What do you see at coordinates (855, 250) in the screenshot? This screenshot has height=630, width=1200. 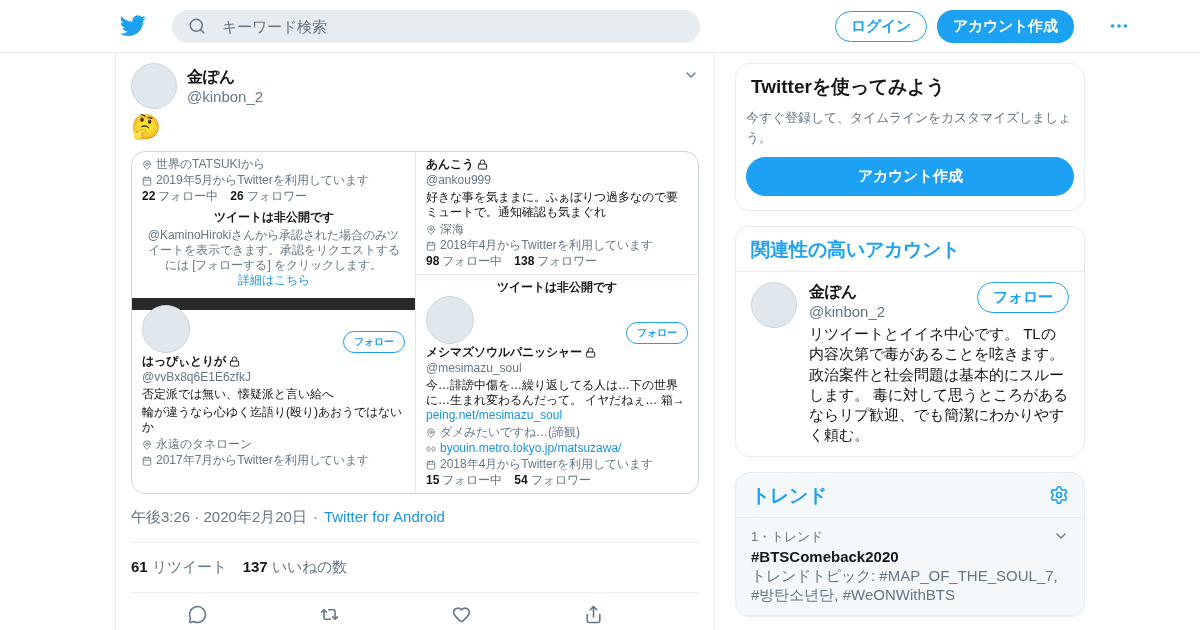 I see `card-title: 関連性の高いアカウント` at bounding box center [855, 250].